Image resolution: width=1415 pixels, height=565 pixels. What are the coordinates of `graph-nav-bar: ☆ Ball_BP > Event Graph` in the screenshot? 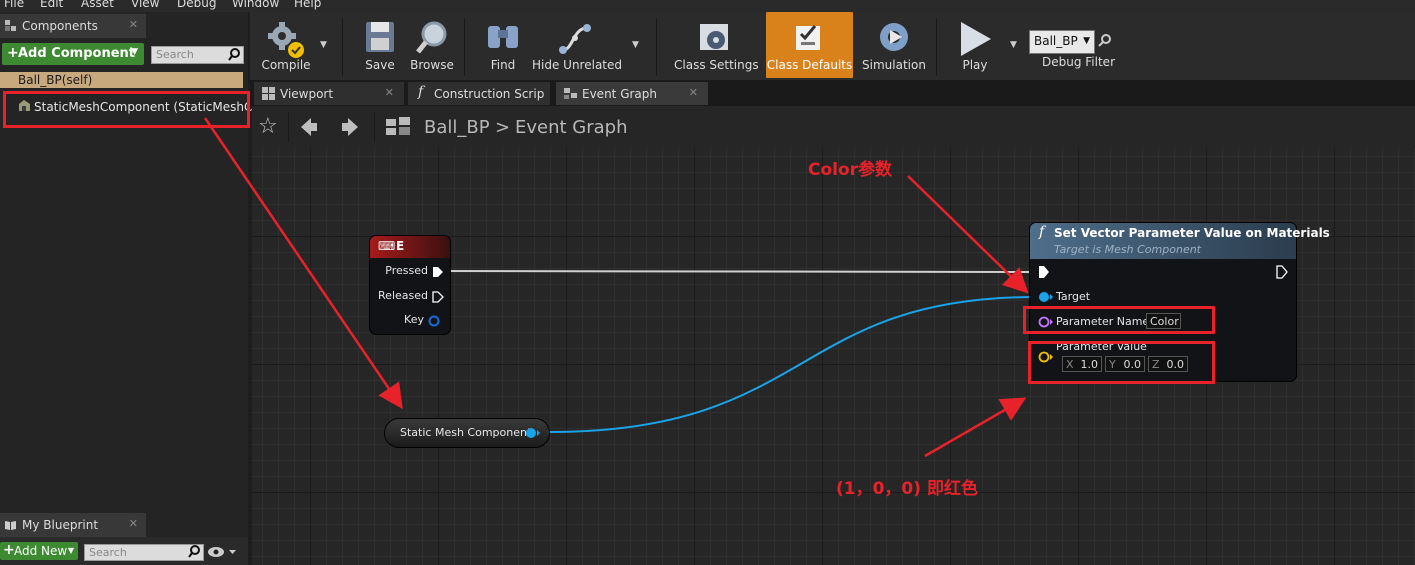 It's located at (833, 127).